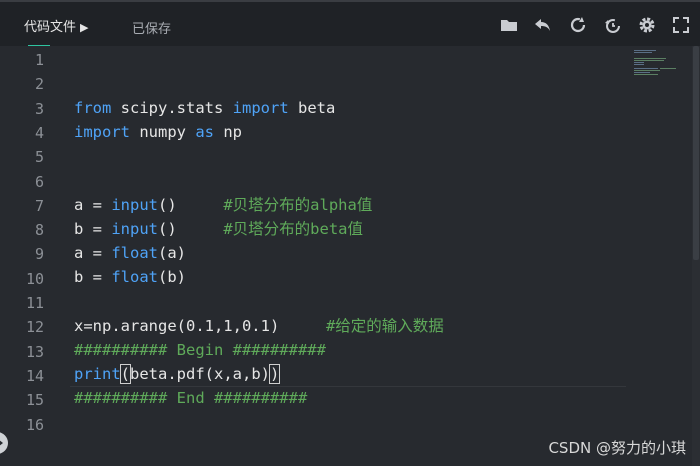  I want to click on code-token: #贝塔分布的beta值, so click(293, 229).